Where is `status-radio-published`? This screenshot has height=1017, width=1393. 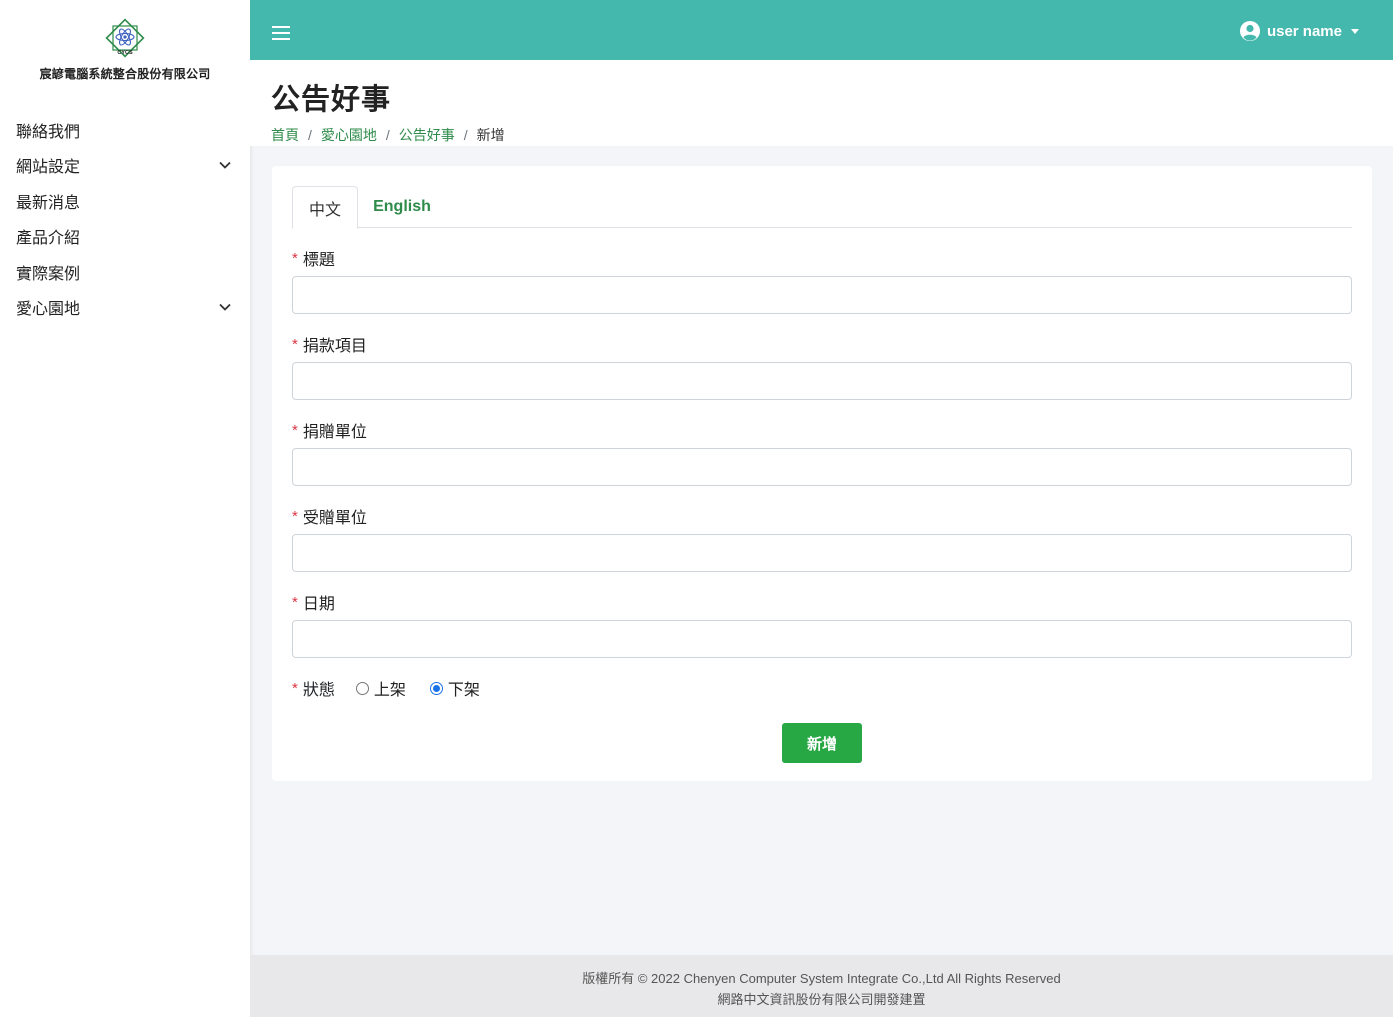
status-radio-published is located at coordinates (362, 688).